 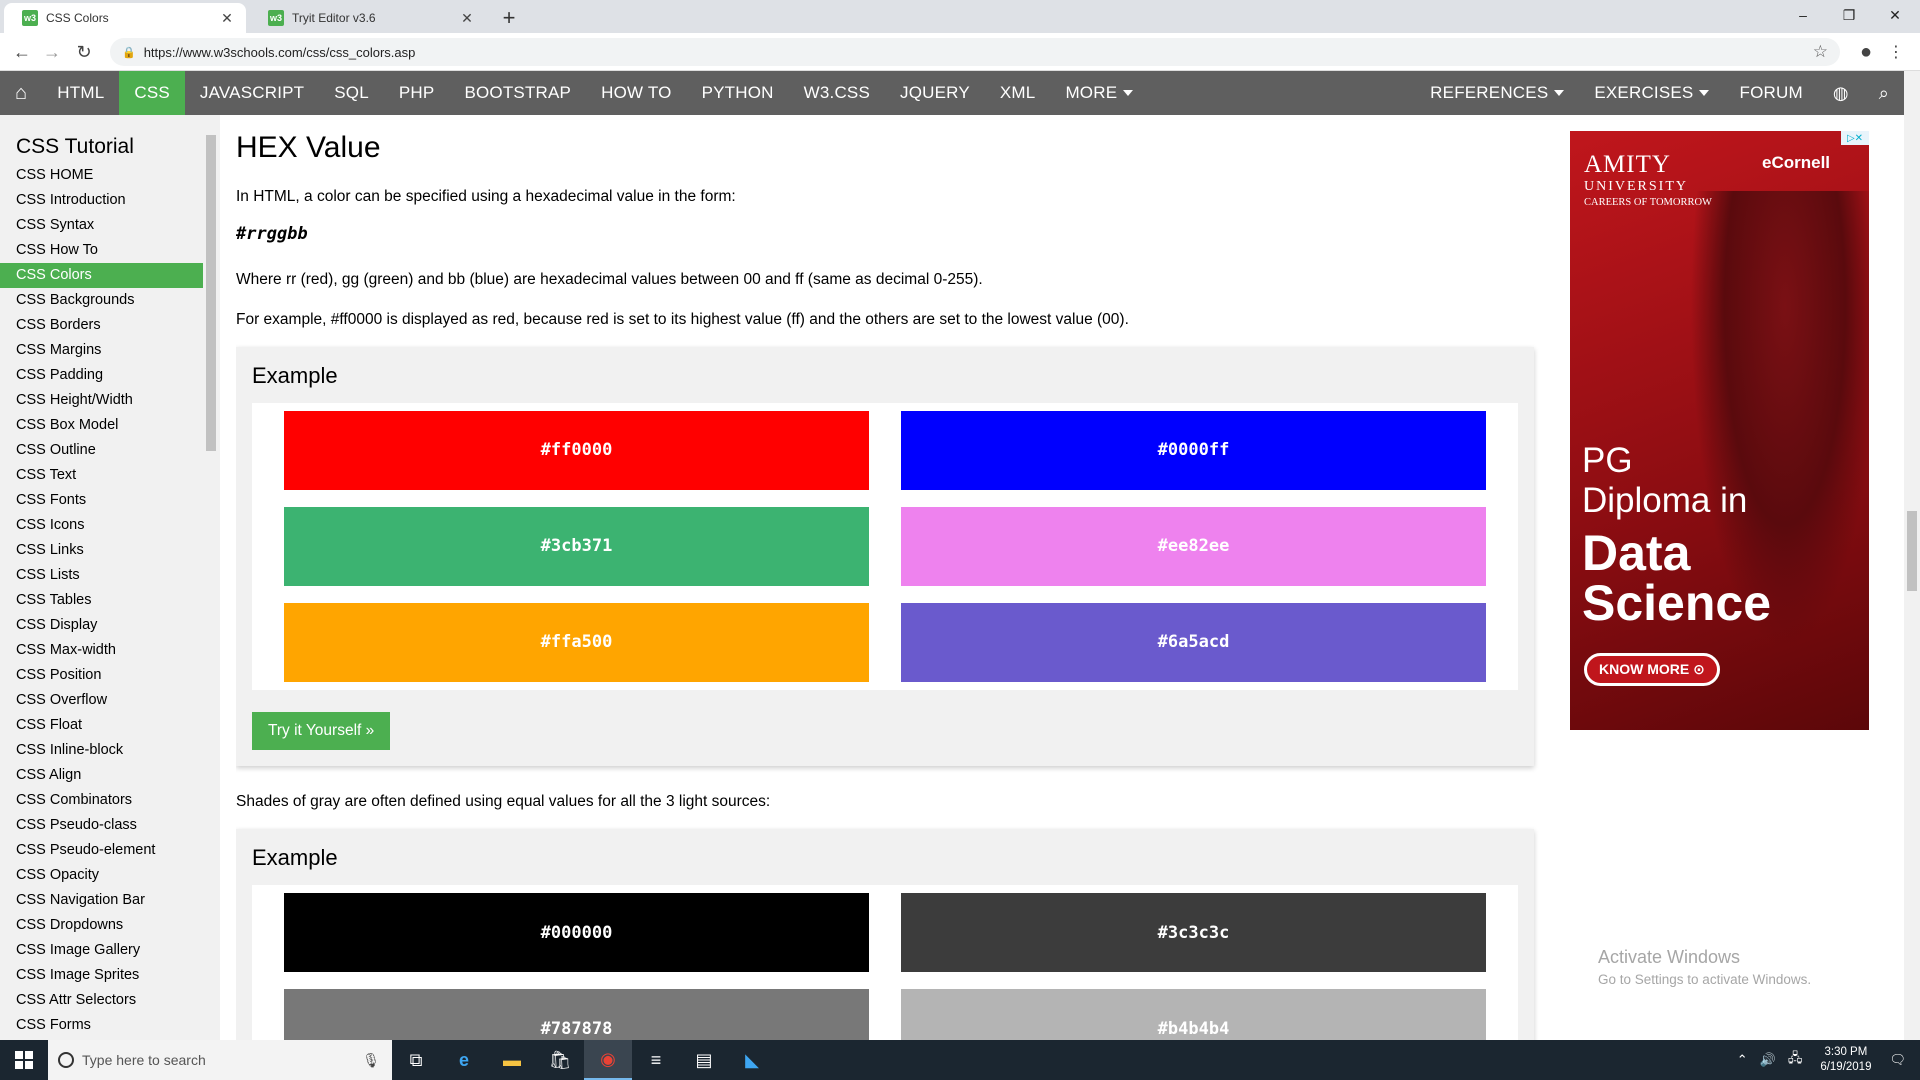 I want to click on notifications-icon: 🗨, so click(x=1901, y=1060).